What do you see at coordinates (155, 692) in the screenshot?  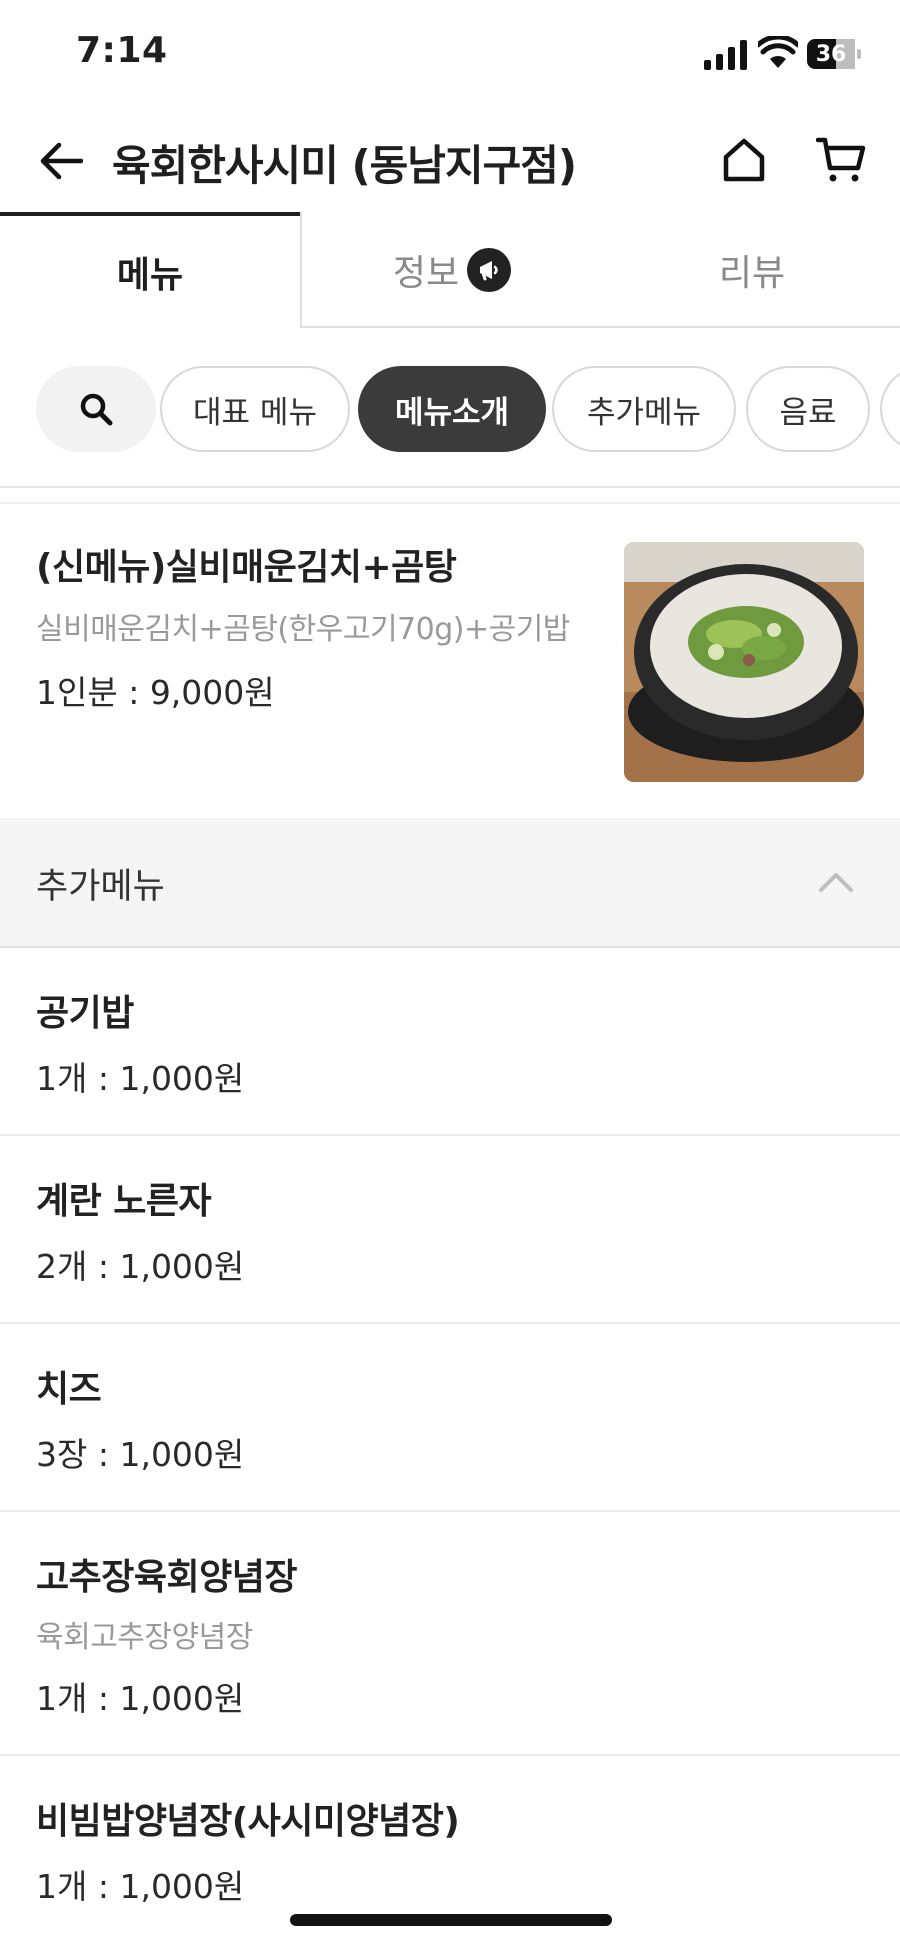 I see `item-price: 1인분 : 9,000원` at bounding box center [155, 692].